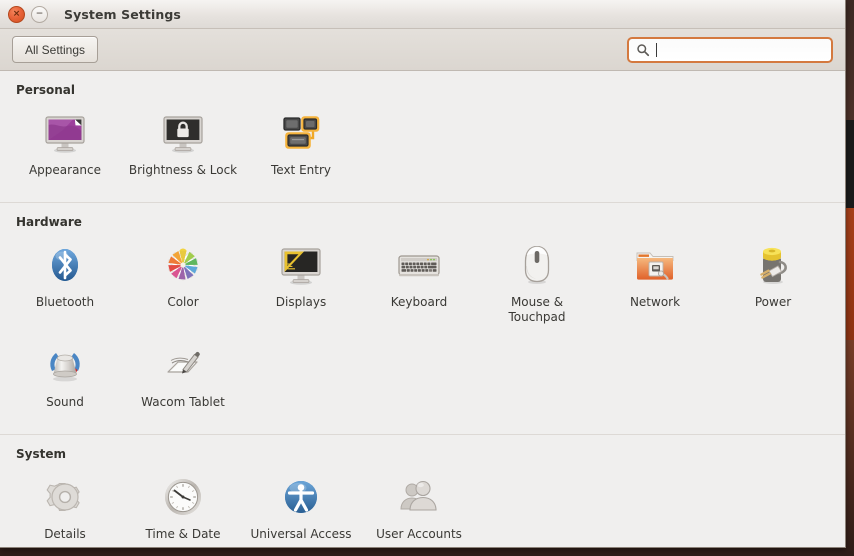 Image resolution: width=854 pixels, height=556 pixels. What do you see at coordinates (419, 302) in the screenshot?
I see `settings-item-label: Keyboard` at bounding box center [419, 302].